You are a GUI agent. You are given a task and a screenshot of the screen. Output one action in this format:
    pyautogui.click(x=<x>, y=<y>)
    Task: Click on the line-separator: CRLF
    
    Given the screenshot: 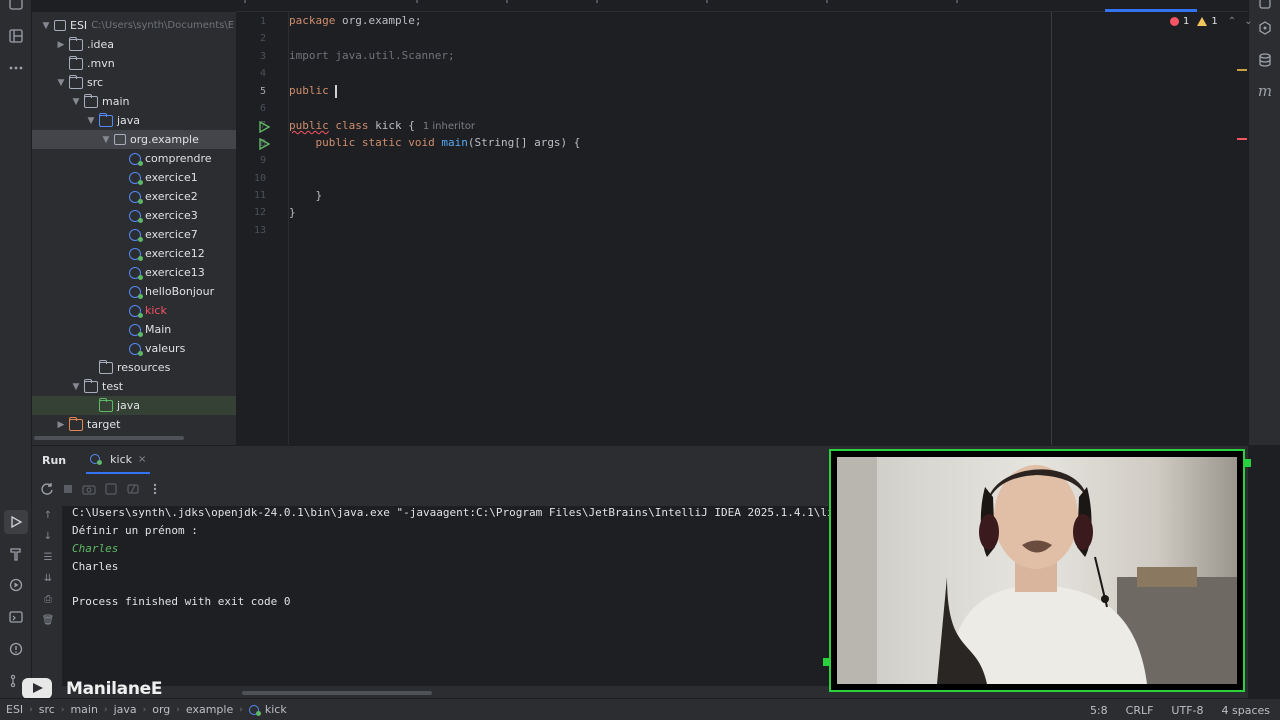 What is the action you would take?
    pyautogui.click(x=1140, y=710)
    